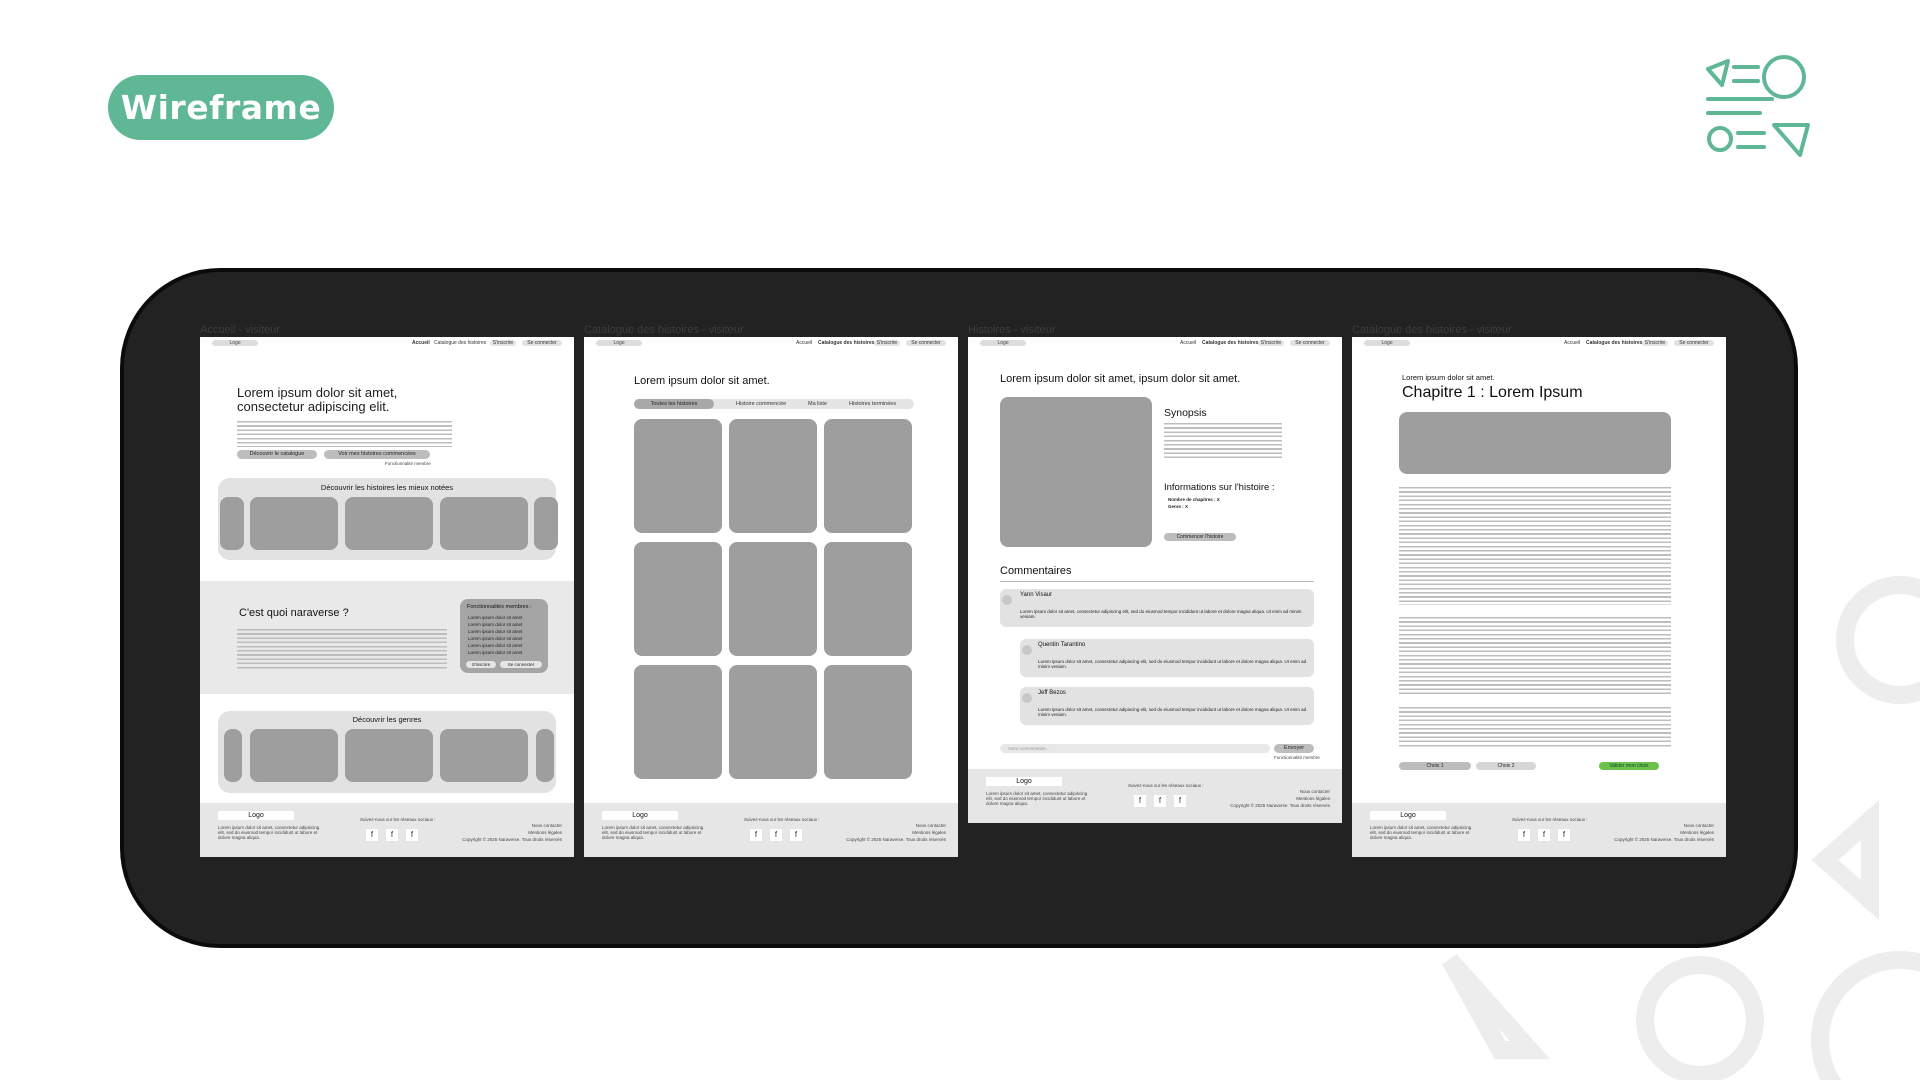  Describe the element at coordinates (221, 107) in the screenshot. I see `wireframe-badge: Wireframe` at that location.